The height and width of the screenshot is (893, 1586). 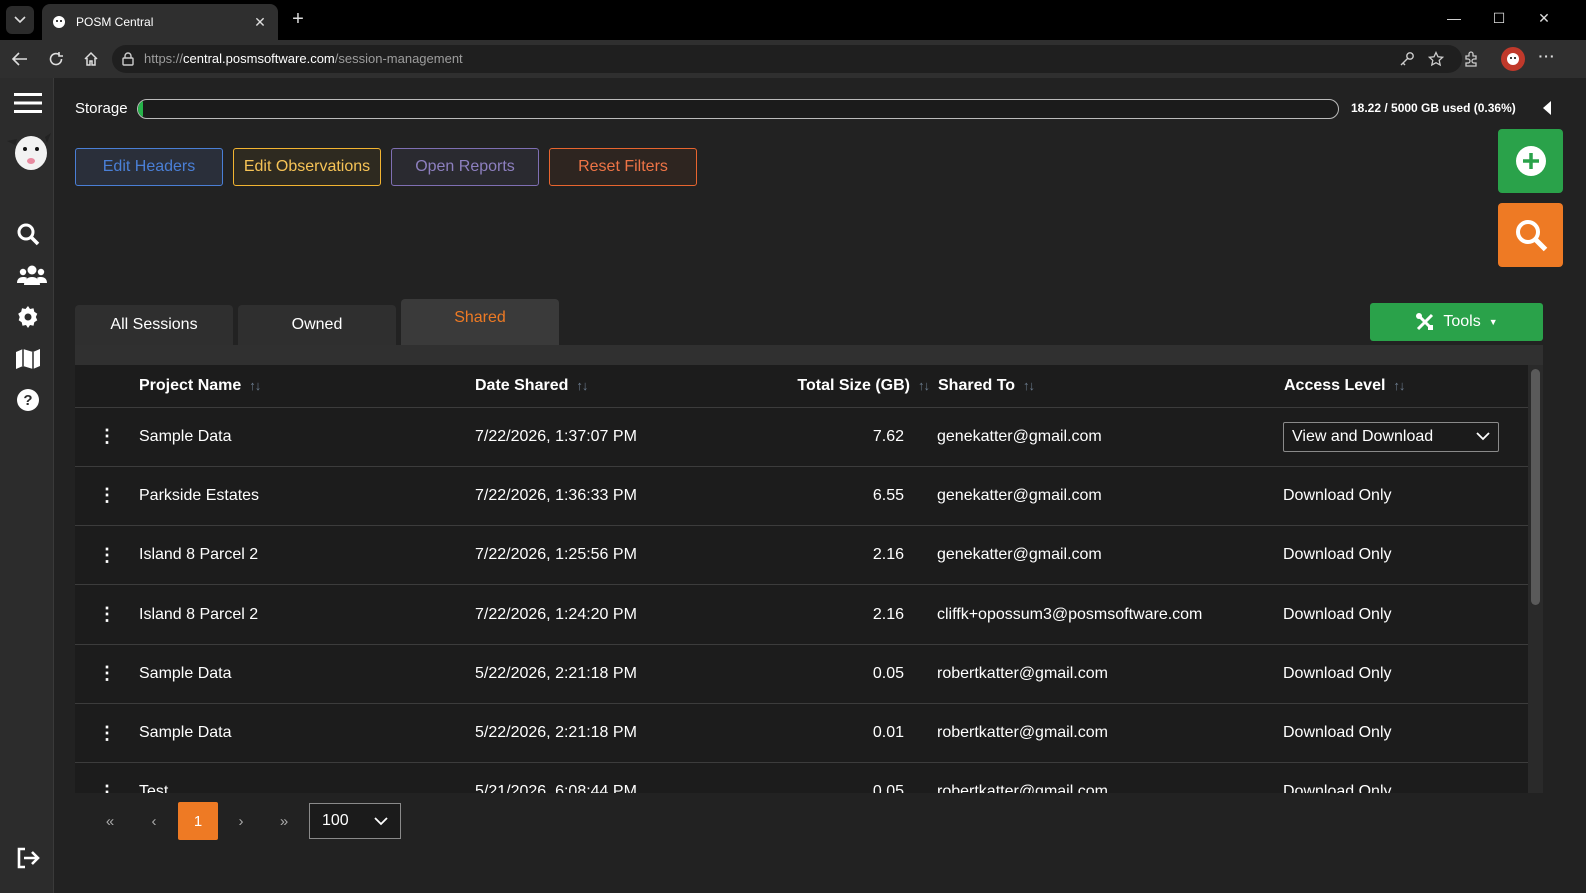 What do you see at coordinates (32, 275) in the screenshot?
I see `users-icon` at bounding box center [32, 275].